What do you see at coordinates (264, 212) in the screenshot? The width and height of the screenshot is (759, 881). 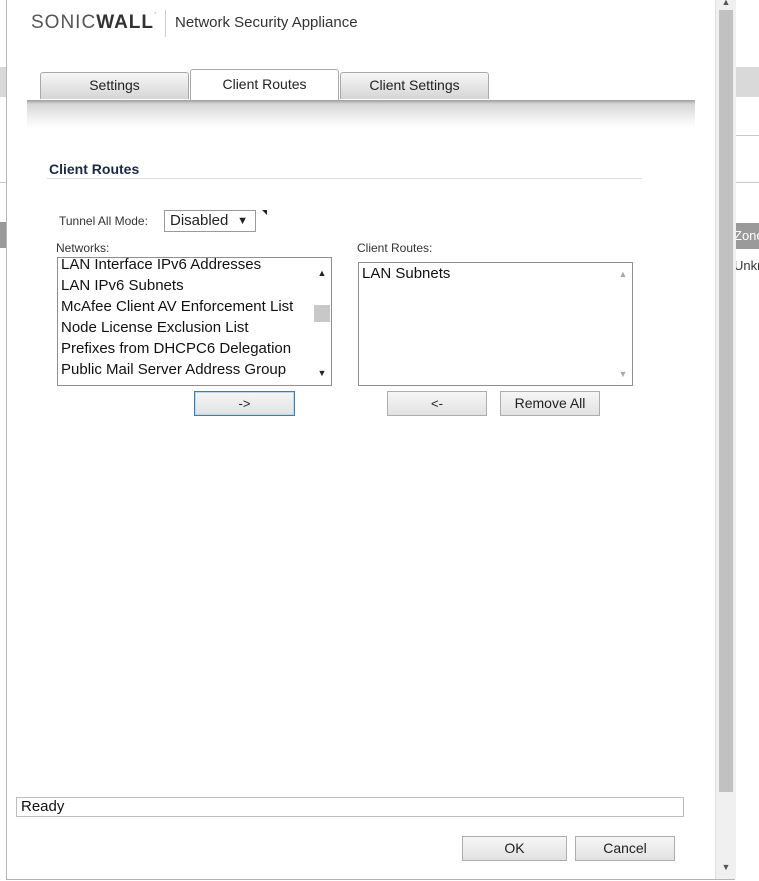 I see `help-tooltip-icon` at bounding box center [264, 212].